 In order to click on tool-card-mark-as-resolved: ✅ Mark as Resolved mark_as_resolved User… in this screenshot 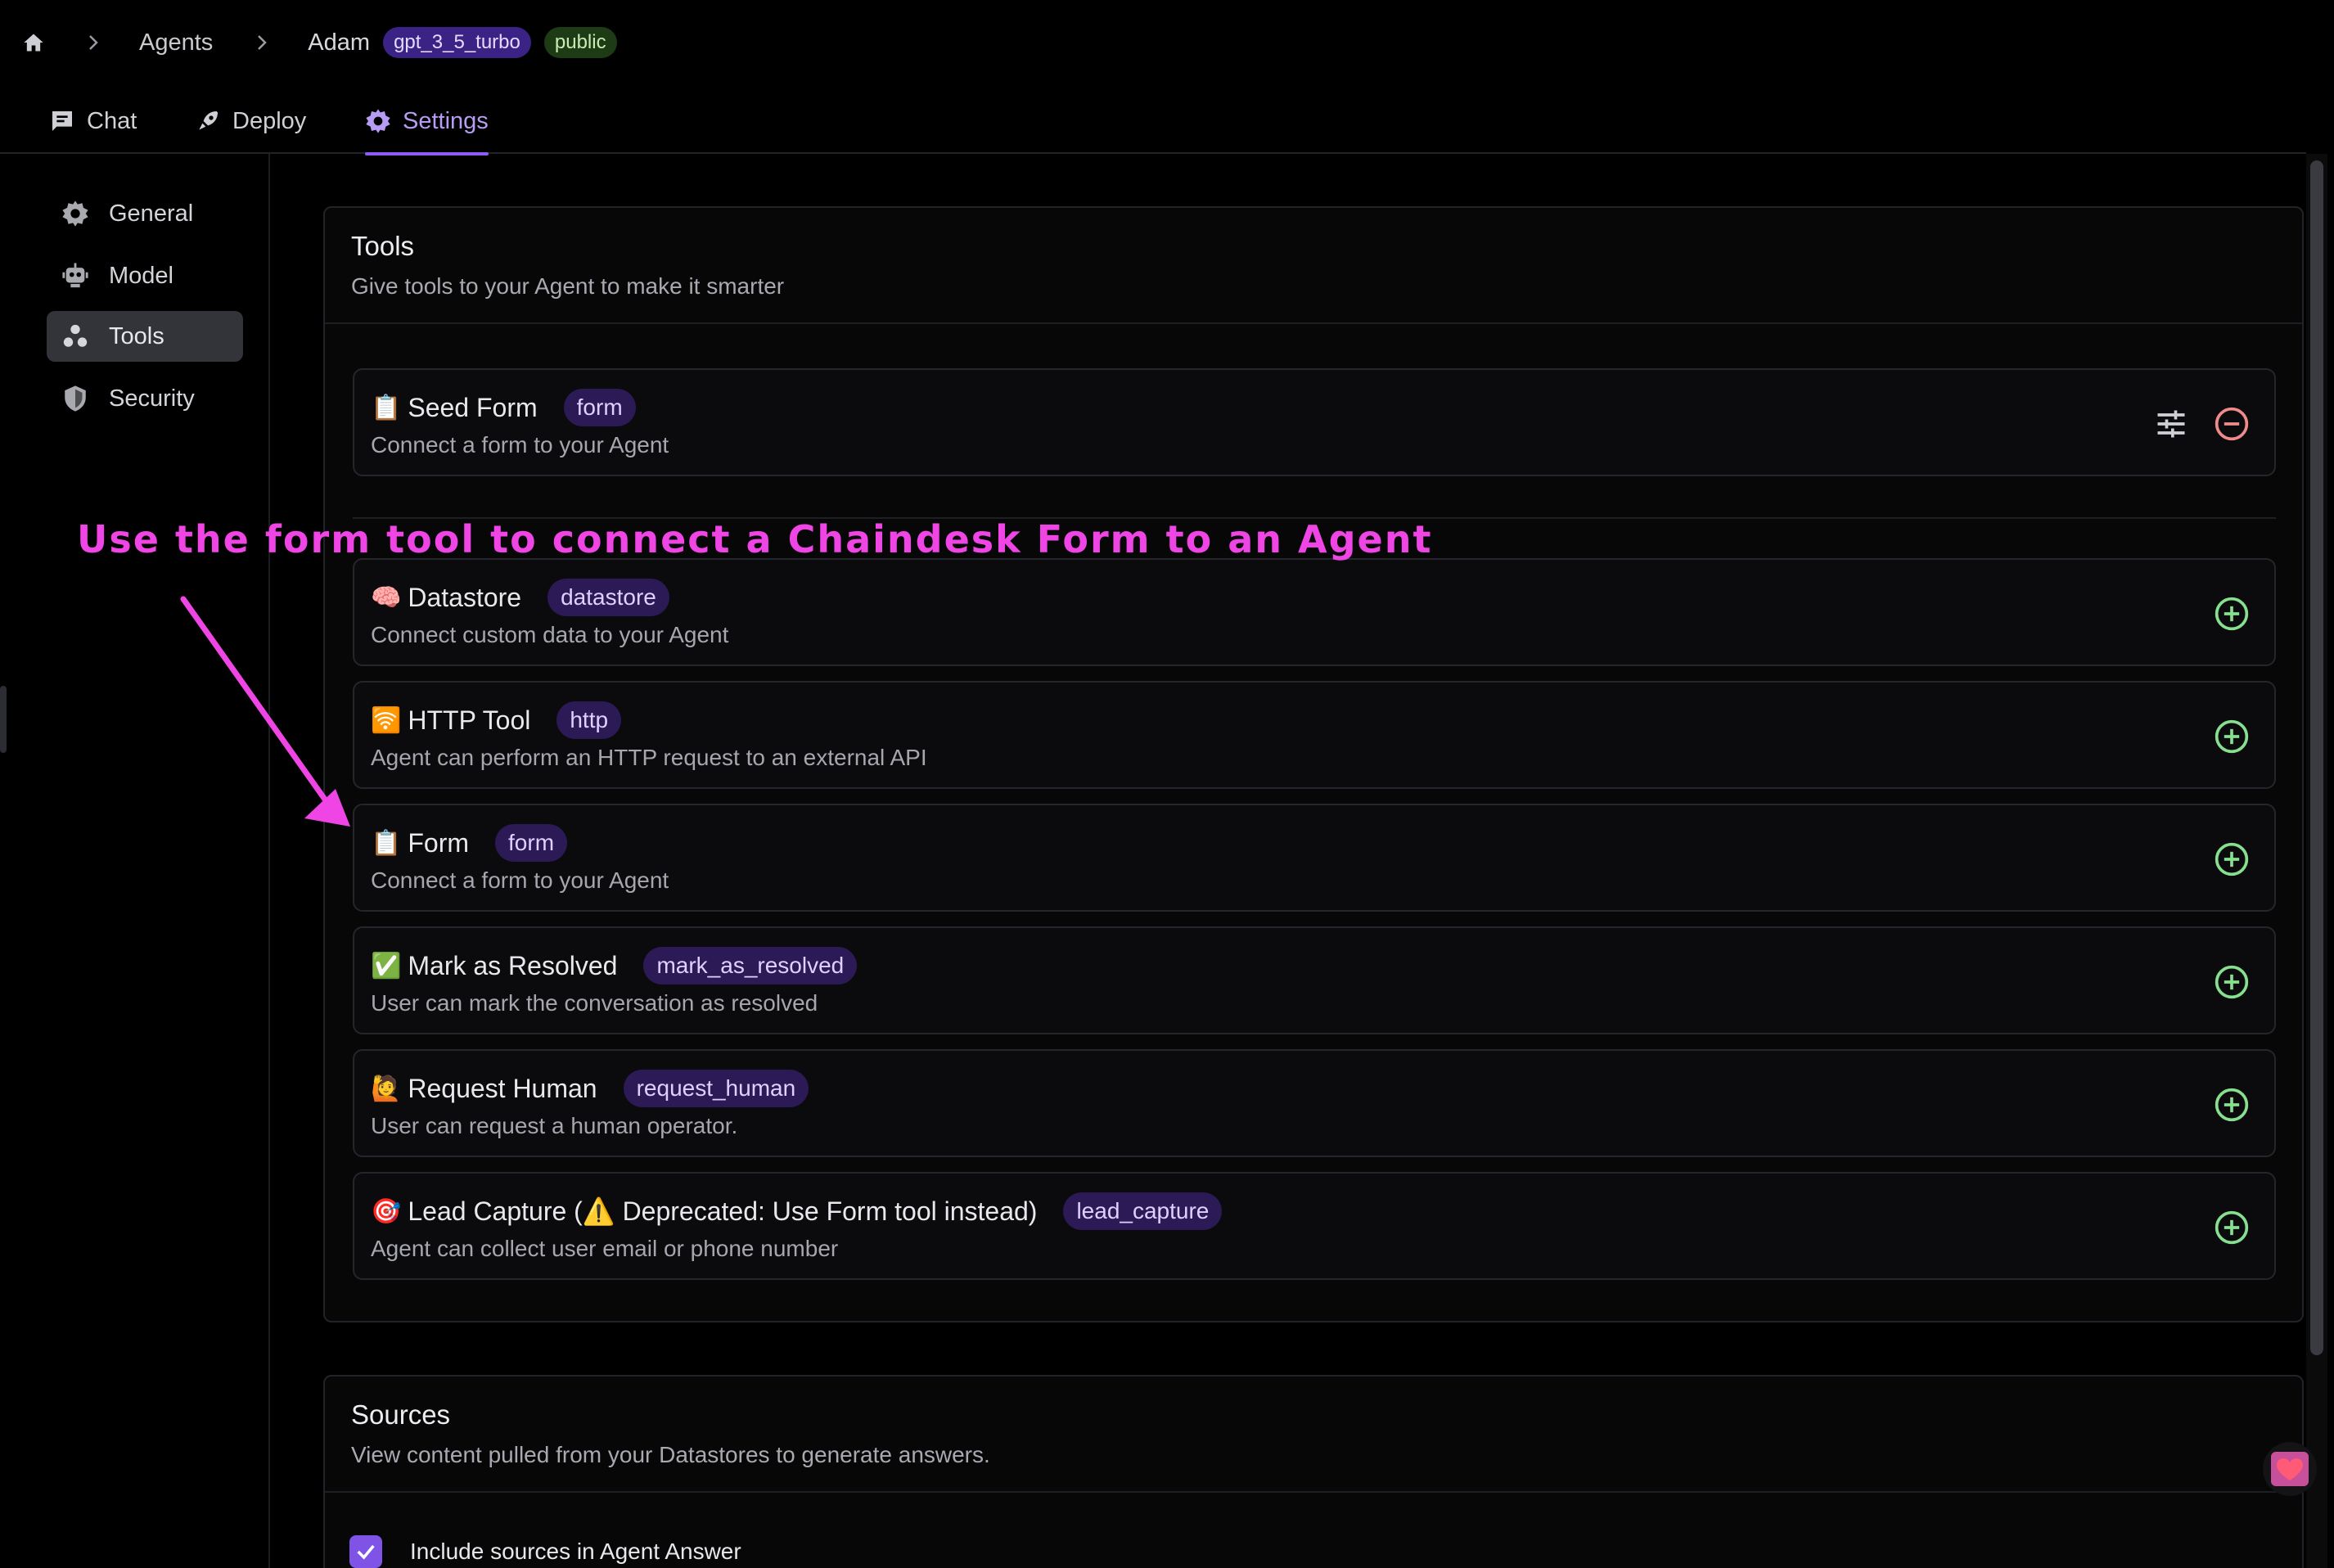, I will do `click(1314, 980)`.